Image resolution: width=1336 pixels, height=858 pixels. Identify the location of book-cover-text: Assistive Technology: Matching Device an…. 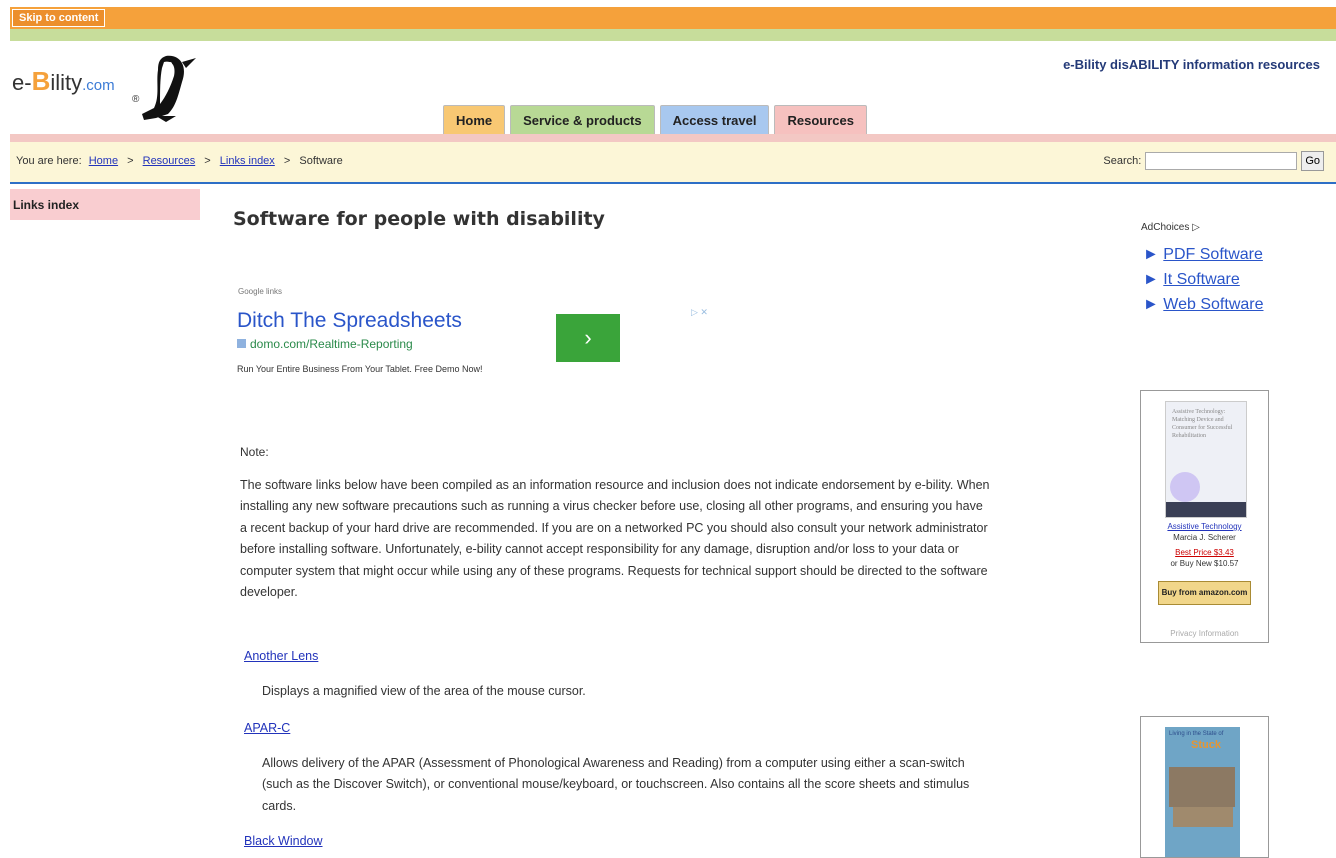
(1202, 424).